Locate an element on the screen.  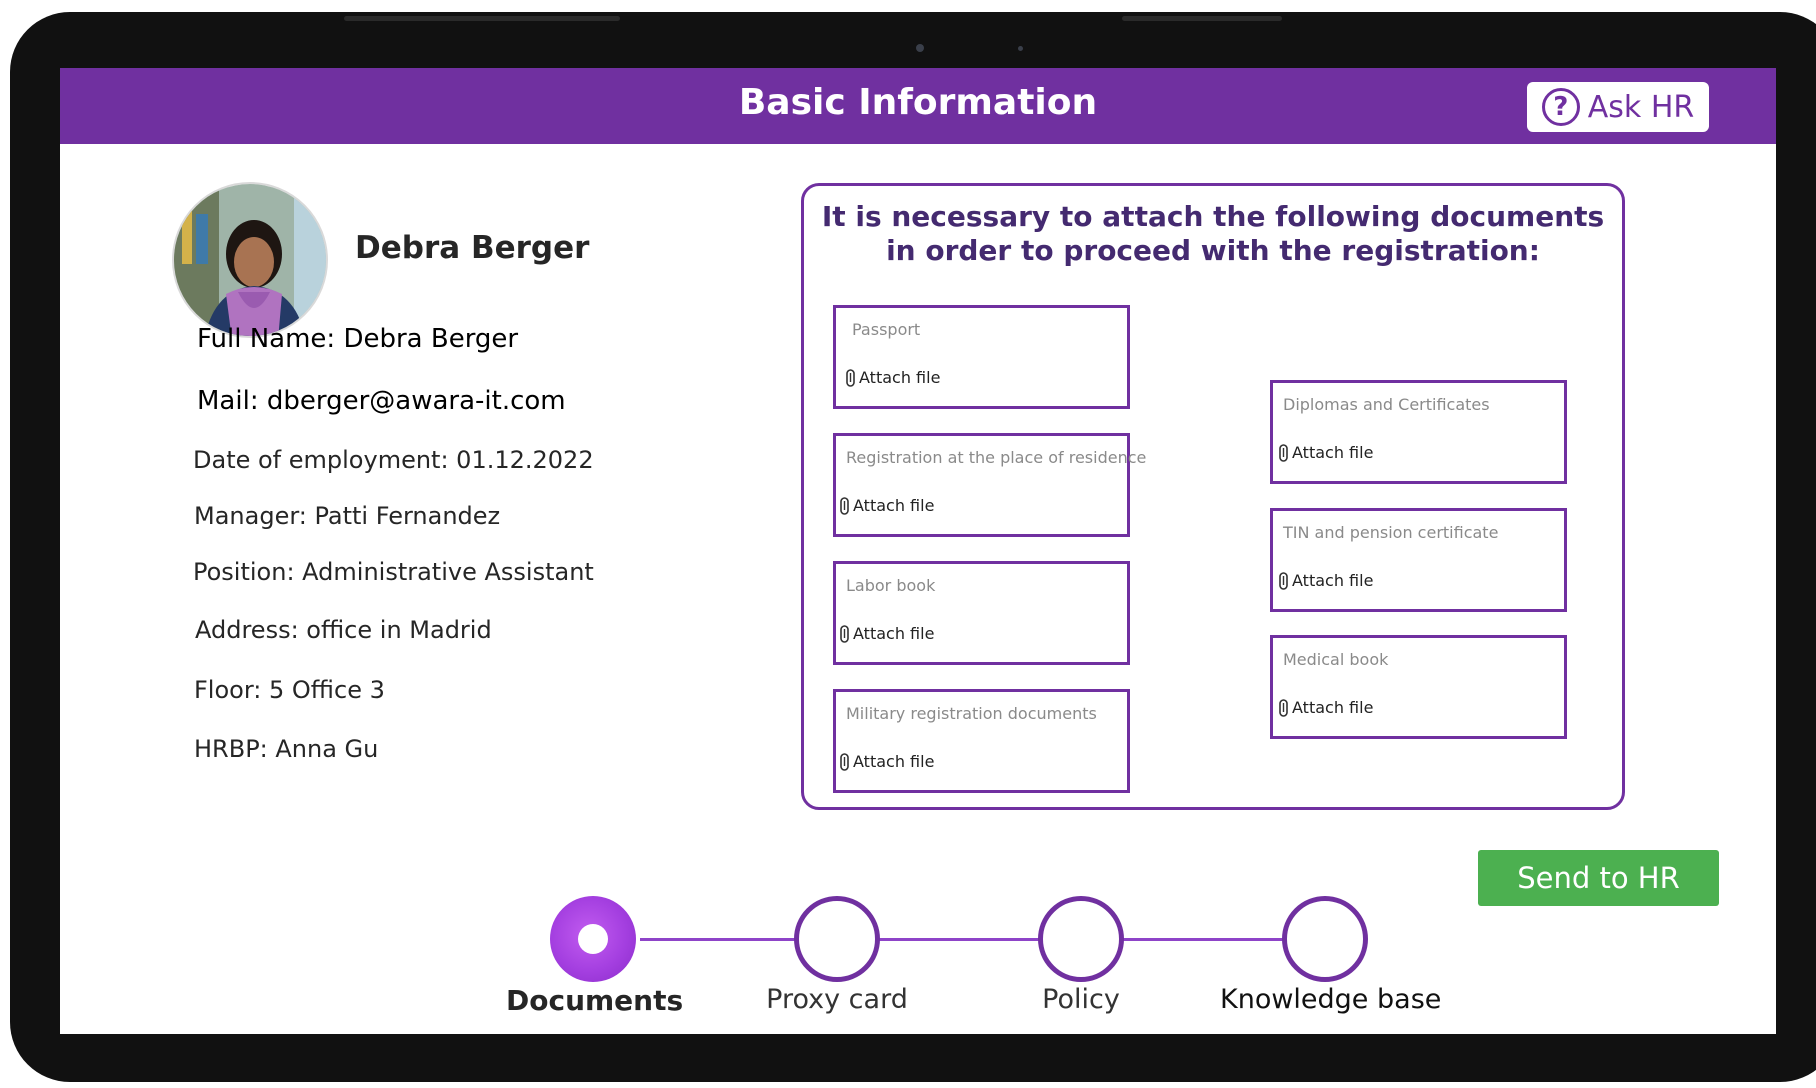
send-to-hr-button: Send to HR is located at coordinates (1598, 878).